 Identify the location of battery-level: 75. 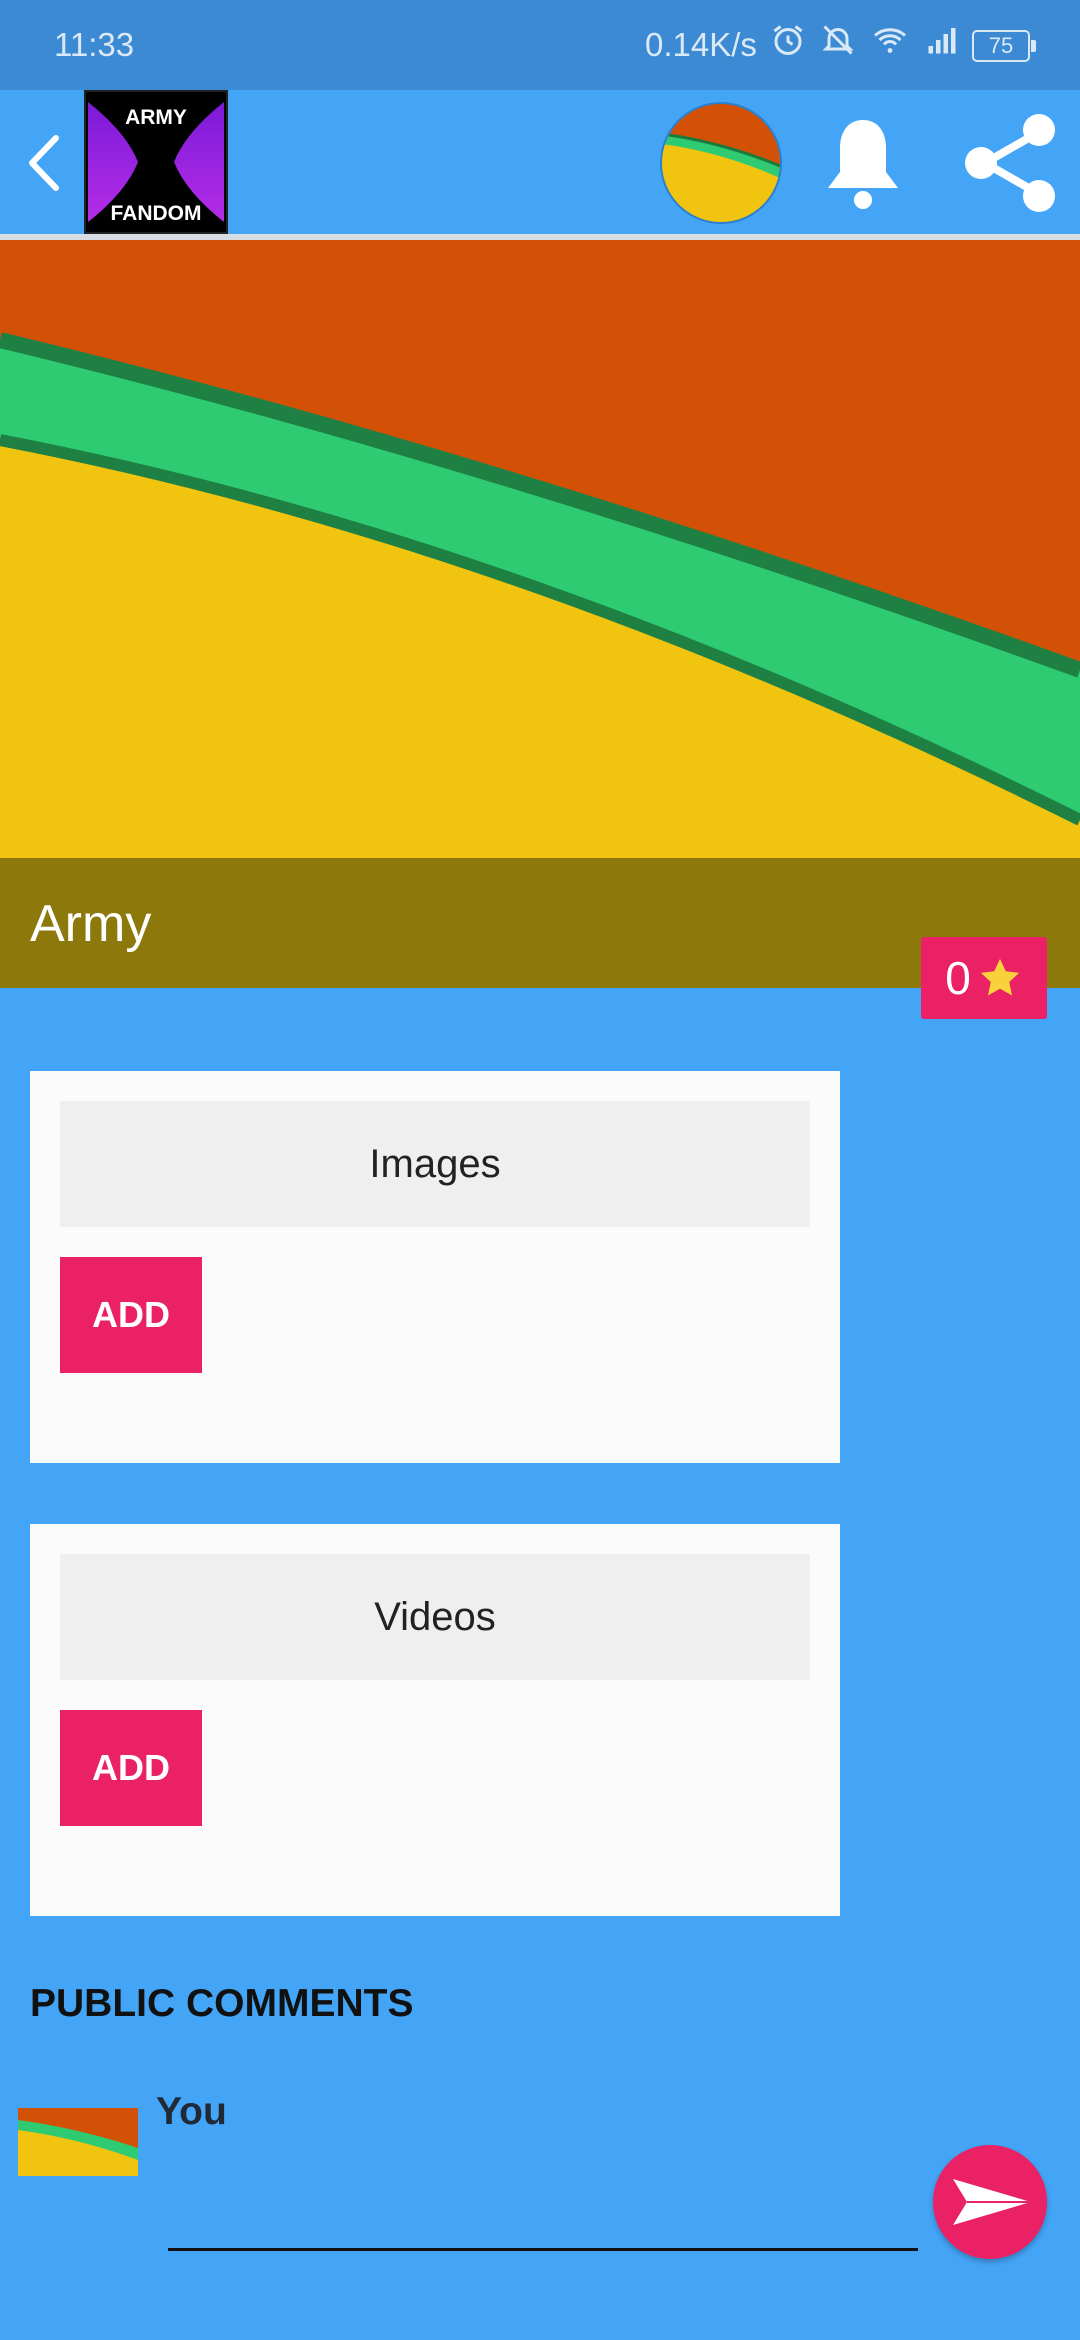
(1001, 45).